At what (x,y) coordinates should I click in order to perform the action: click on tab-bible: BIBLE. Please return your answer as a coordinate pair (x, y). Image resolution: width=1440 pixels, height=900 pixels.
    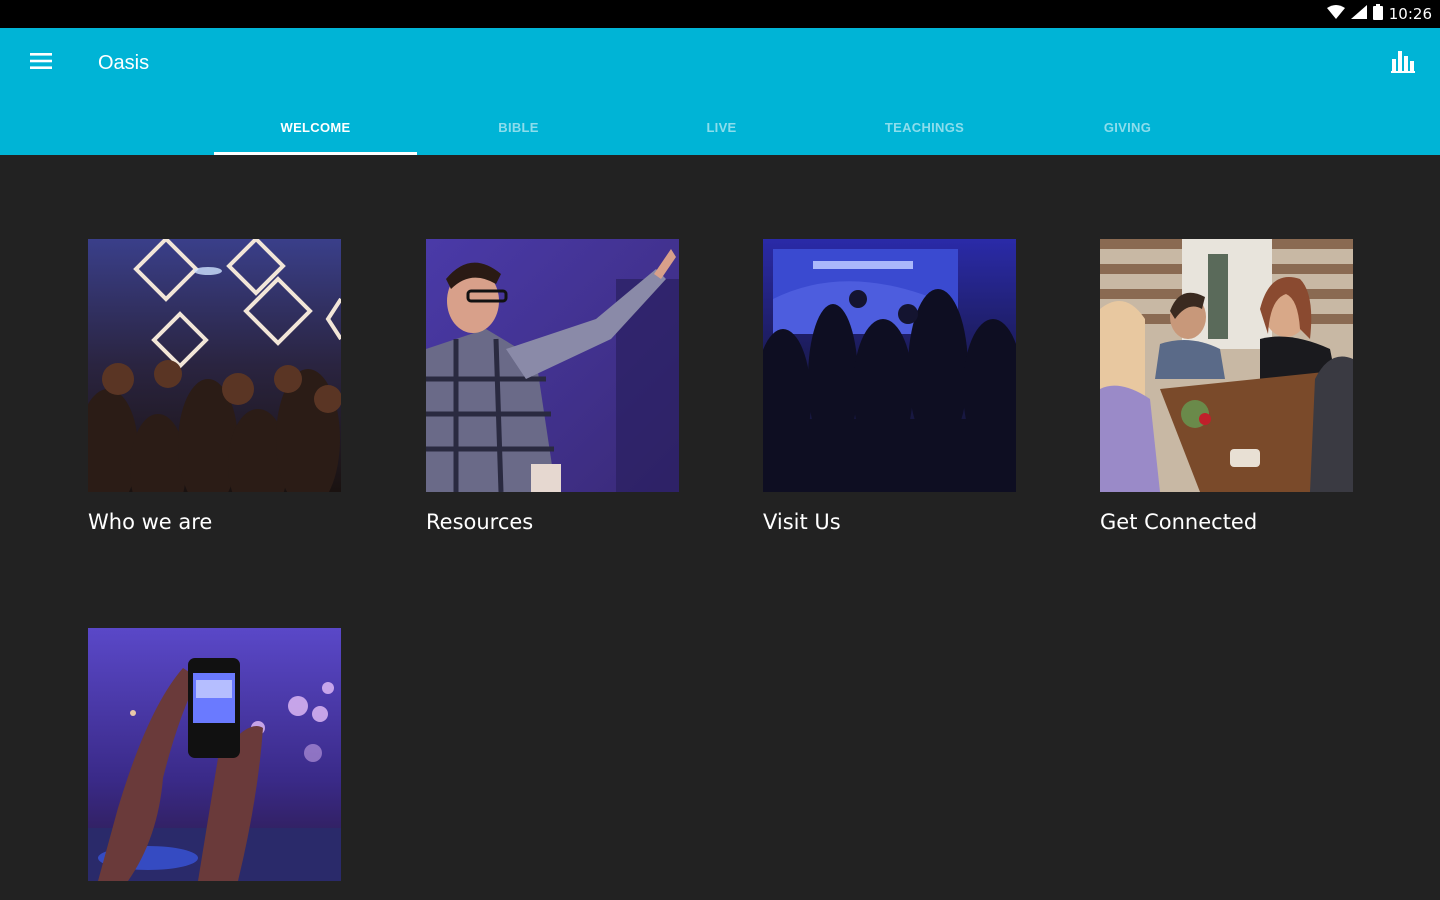
    Looking at the image, I should click on (518, 127).